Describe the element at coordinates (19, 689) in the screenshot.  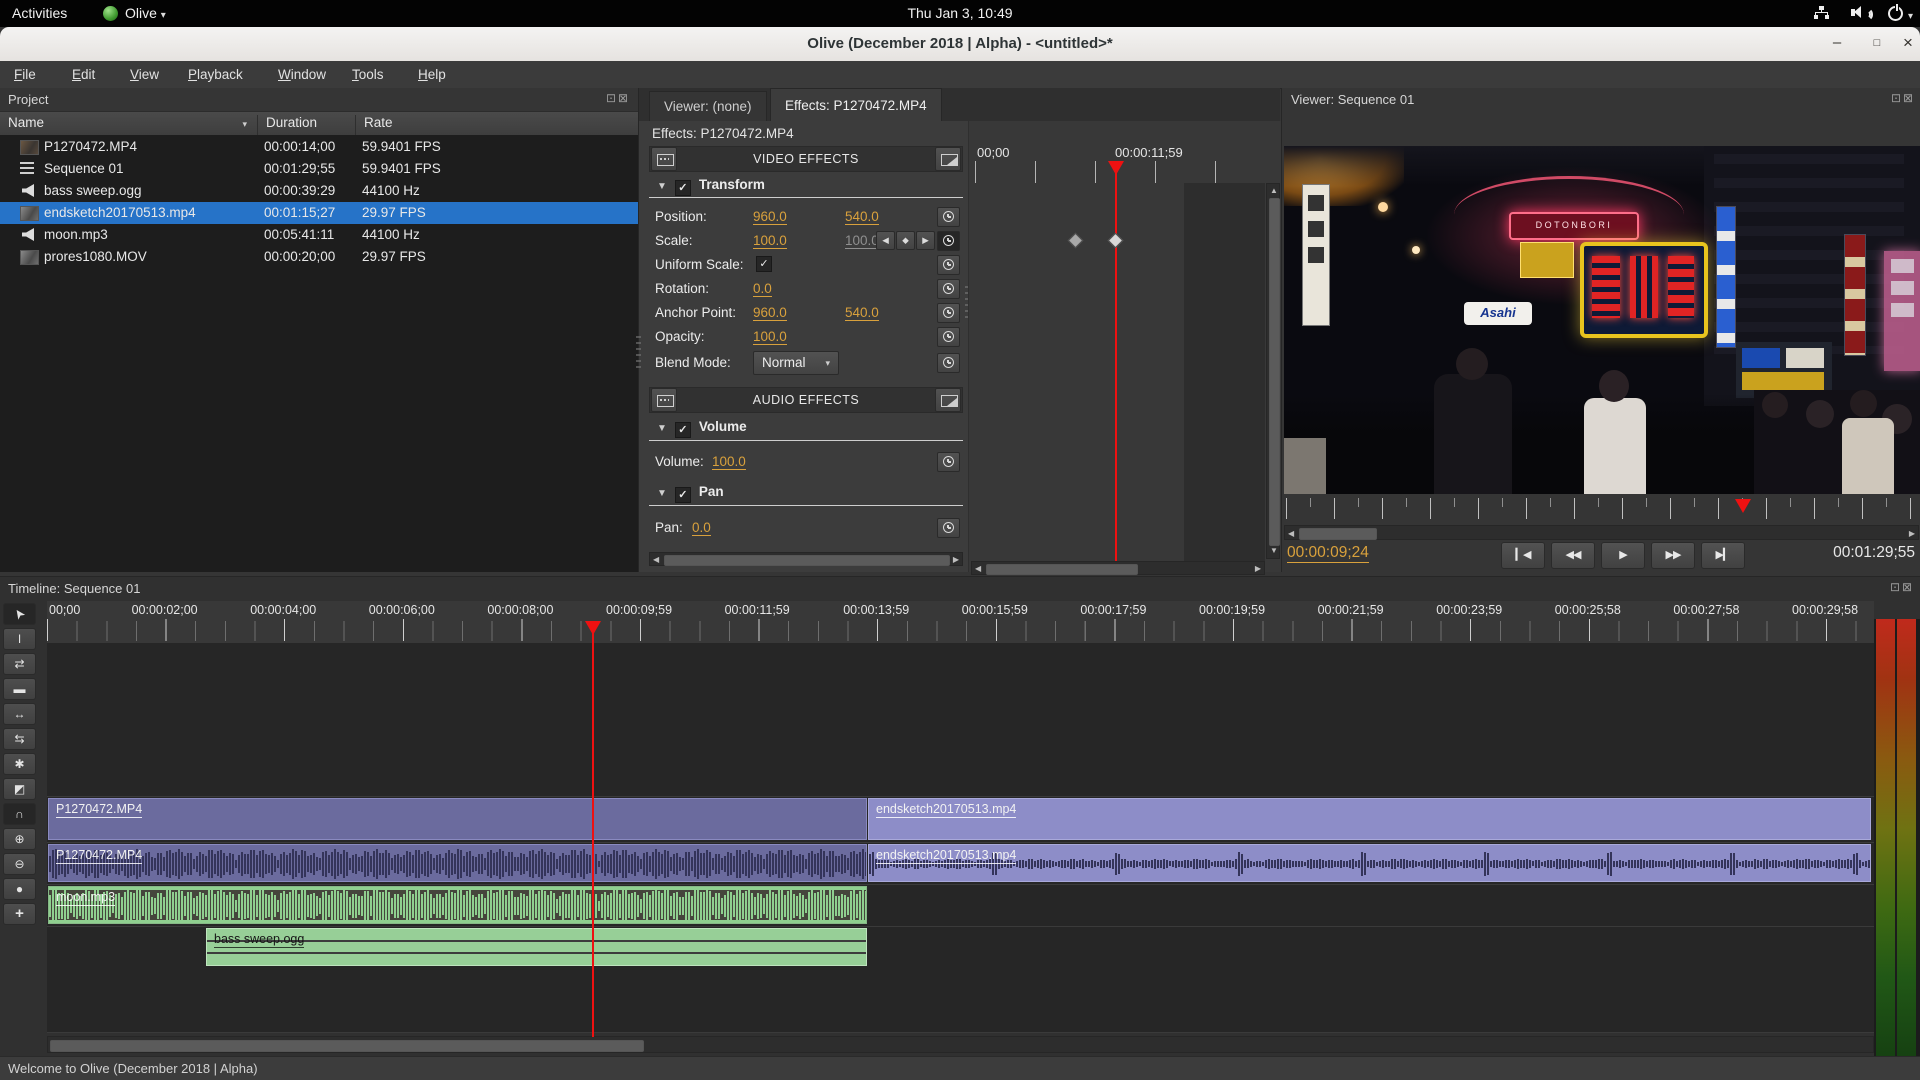
I see `razor-tool-button: ▬` at that location.